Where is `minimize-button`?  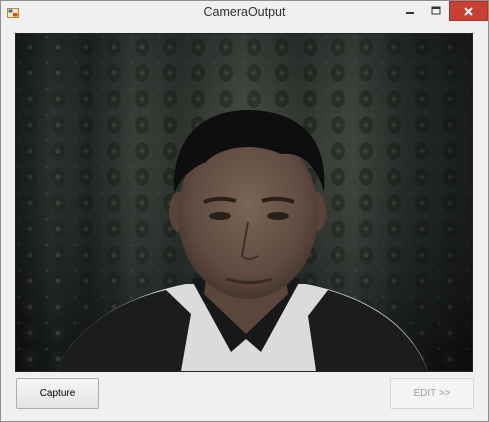
minimize-button is located at coordinates (410, 11).